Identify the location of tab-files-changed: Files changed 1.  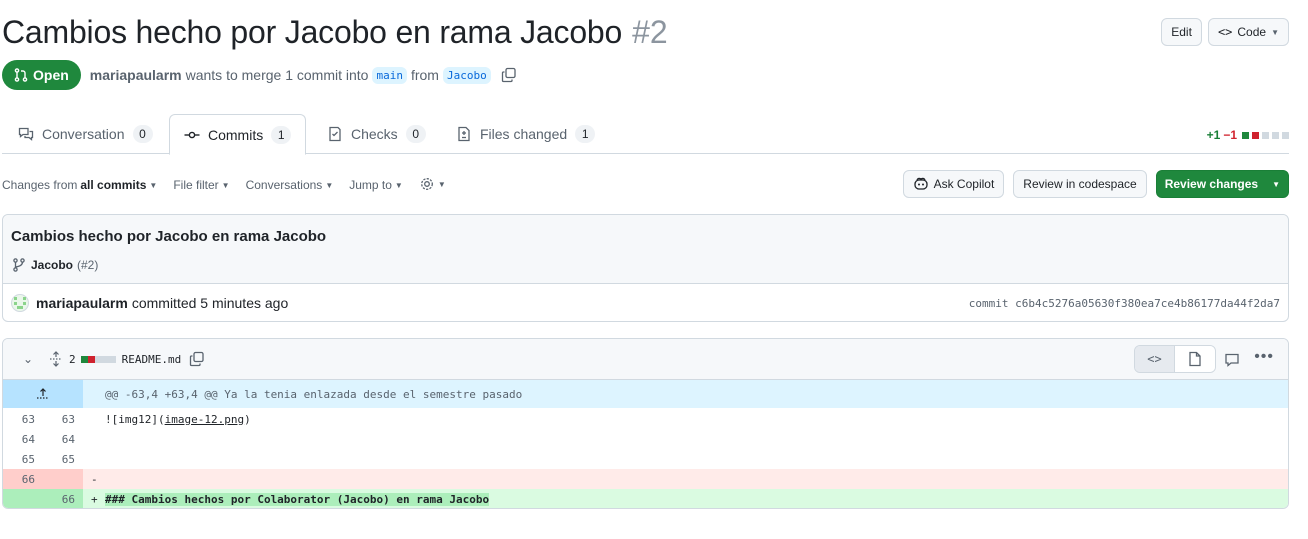
(525, 134).